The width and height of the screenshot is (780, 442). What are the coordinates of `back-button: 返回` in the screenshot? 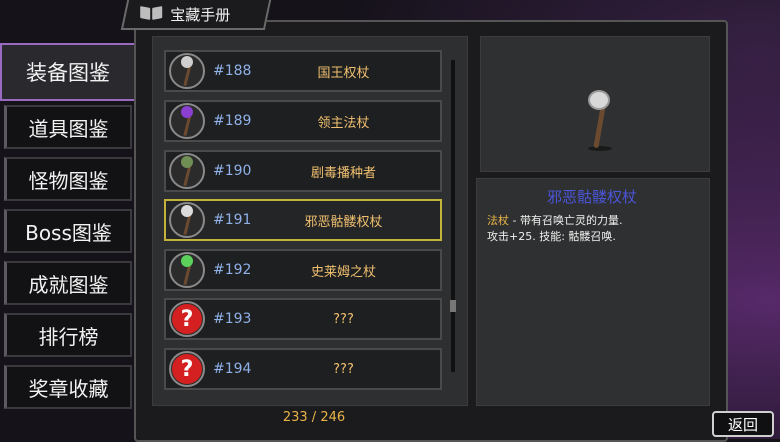 It's located at (743, 424).